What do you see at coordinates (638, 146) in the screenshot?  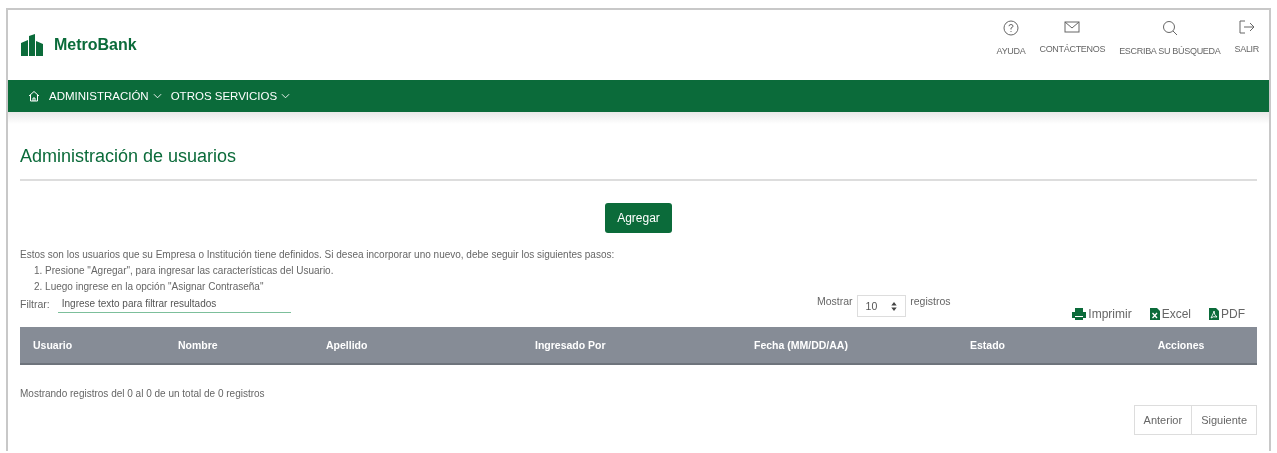 I see `page-title: Administración de usuarios` at bounding box center [638, 146].